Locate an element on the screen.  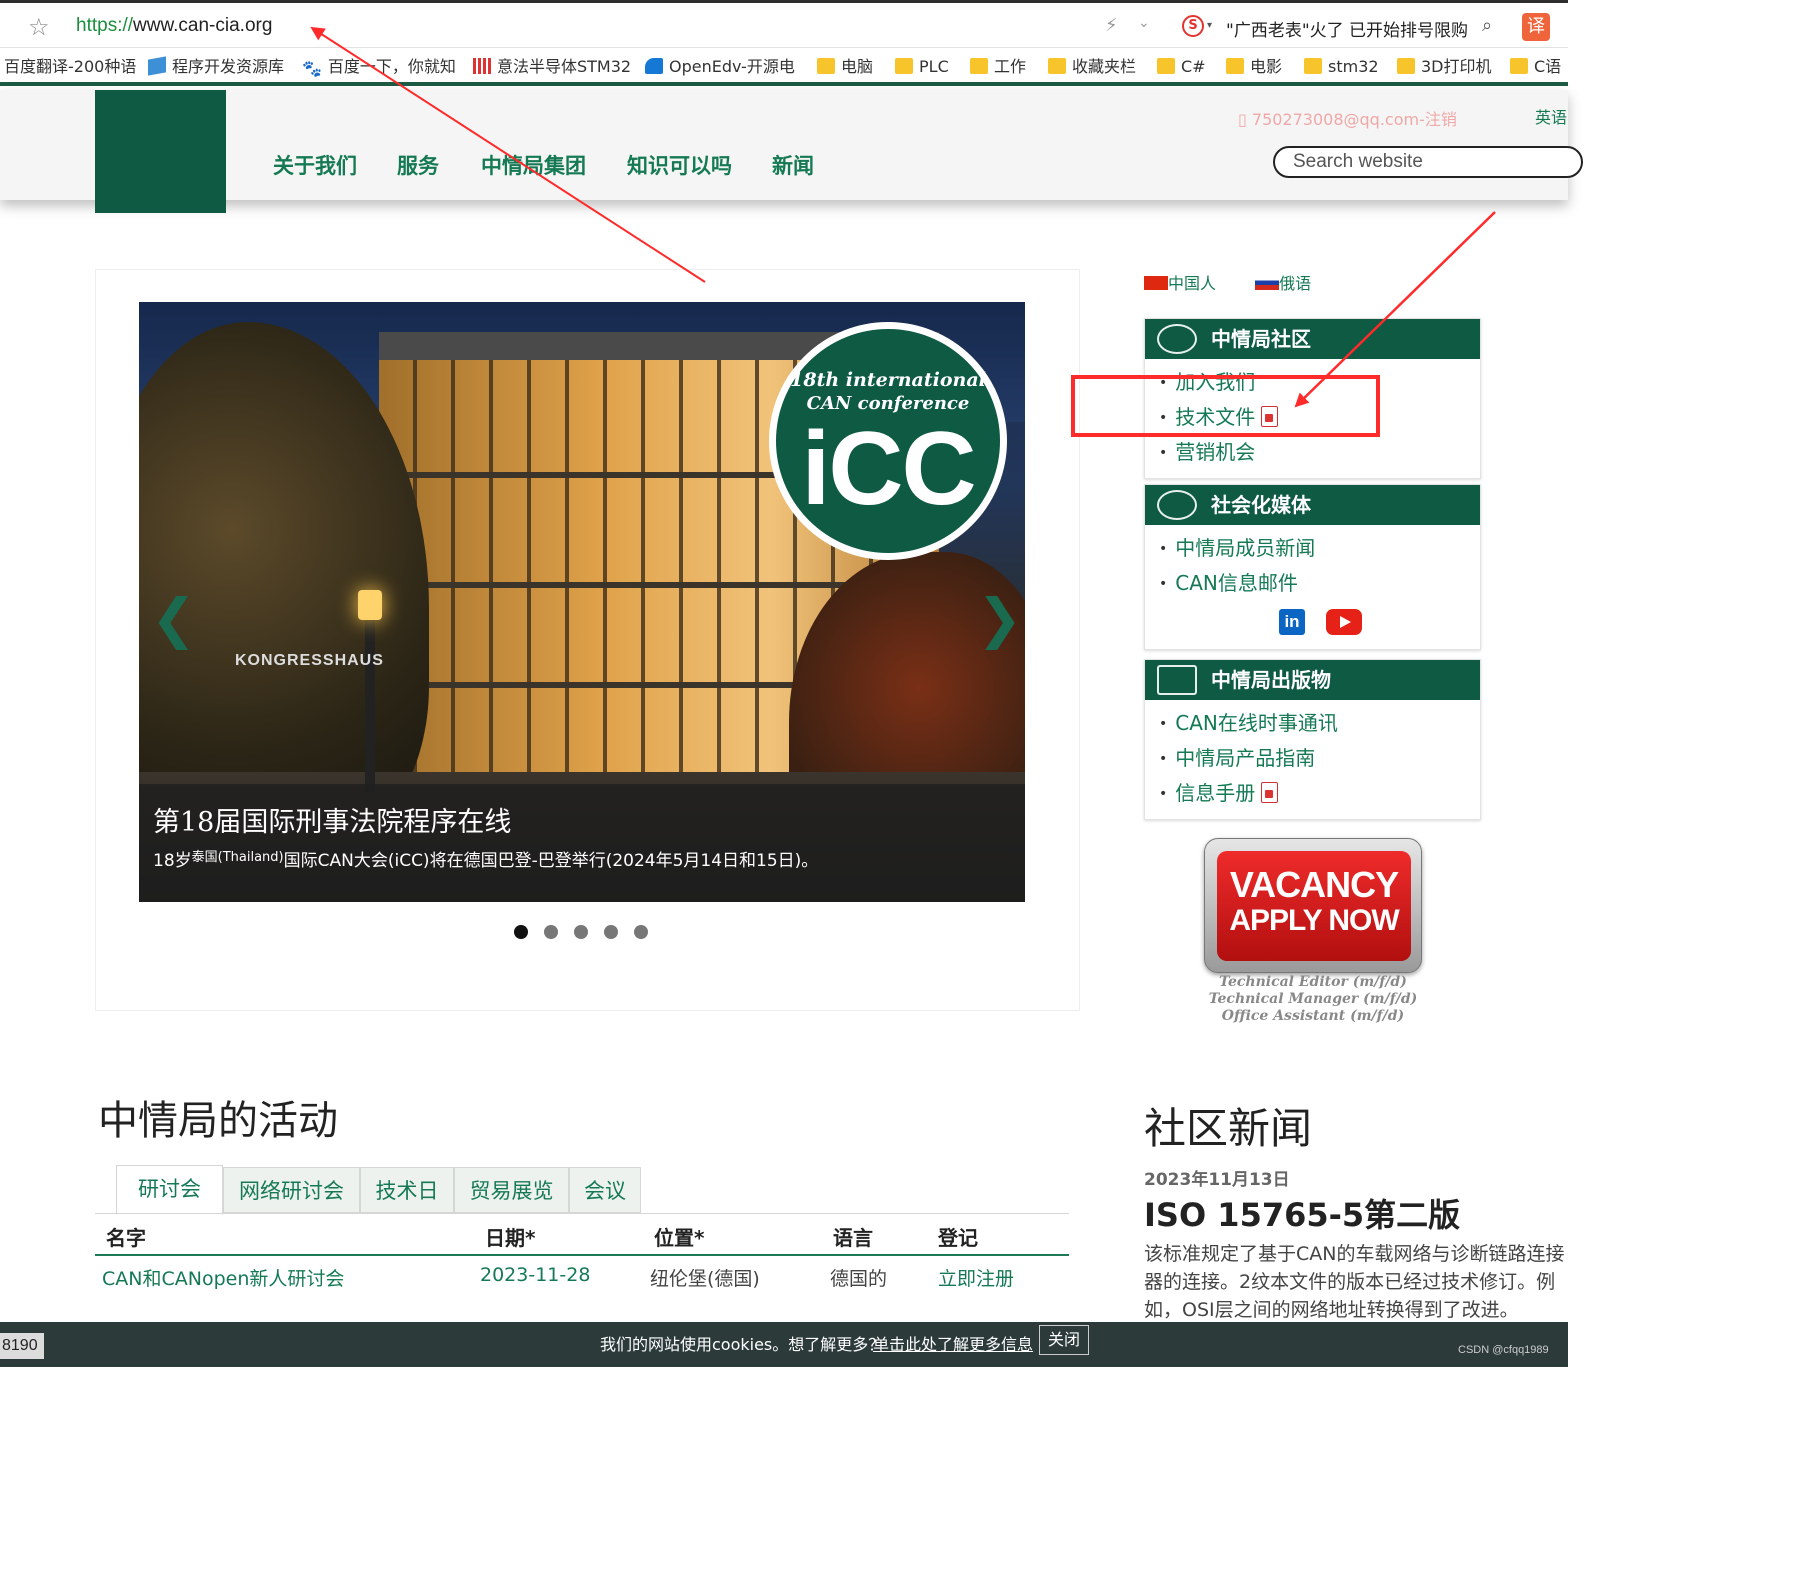
st-icon is located at coordinates (482, 66).